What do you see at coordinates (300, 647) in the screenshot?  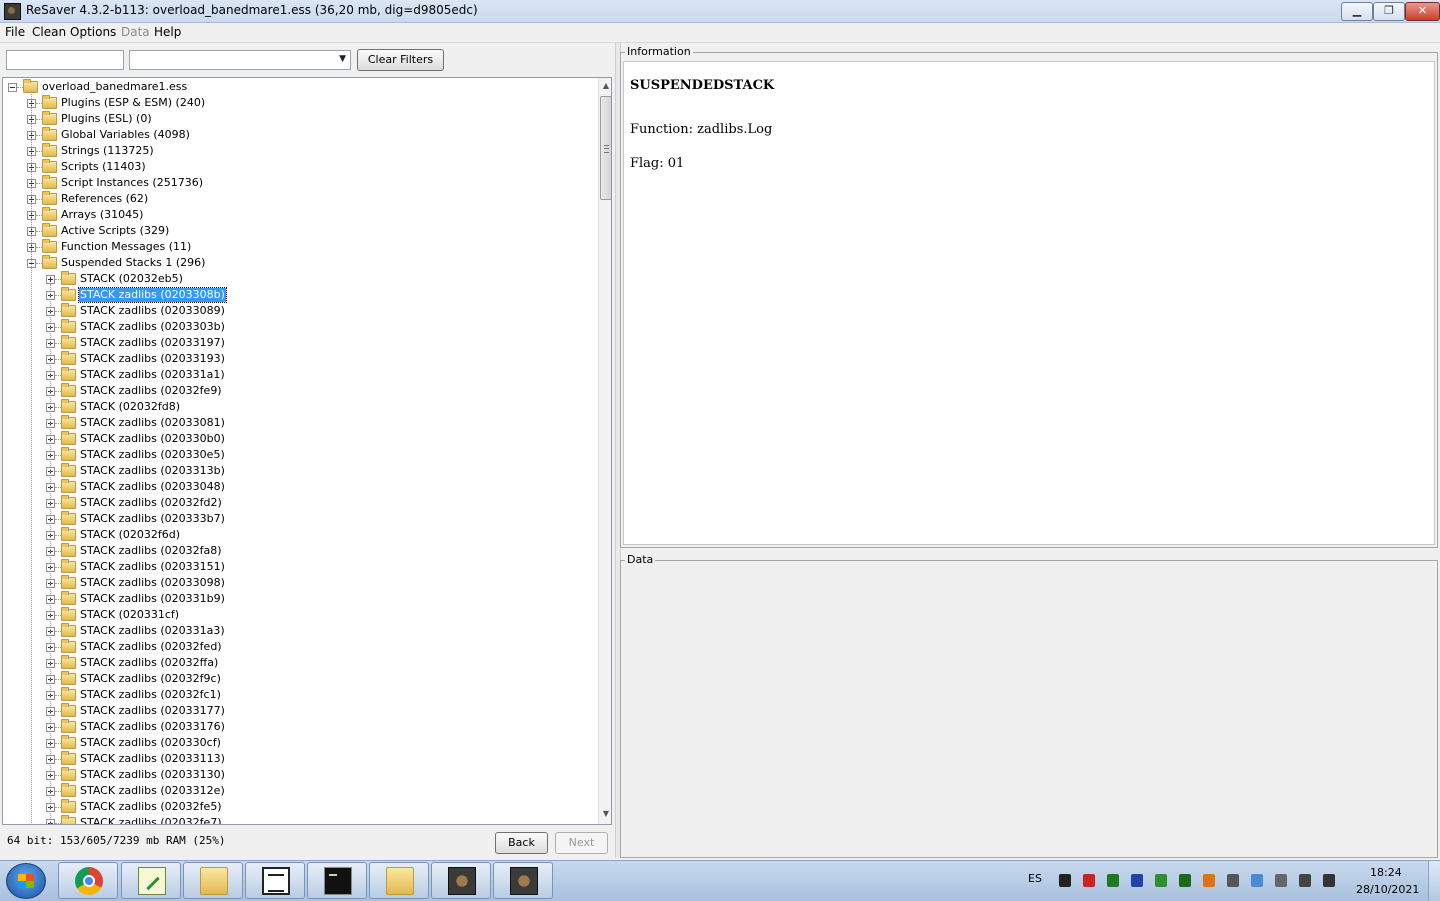 I see `tree-stack-item: STACK zadlibs (02032fed)` at bounding box center [300, 647].